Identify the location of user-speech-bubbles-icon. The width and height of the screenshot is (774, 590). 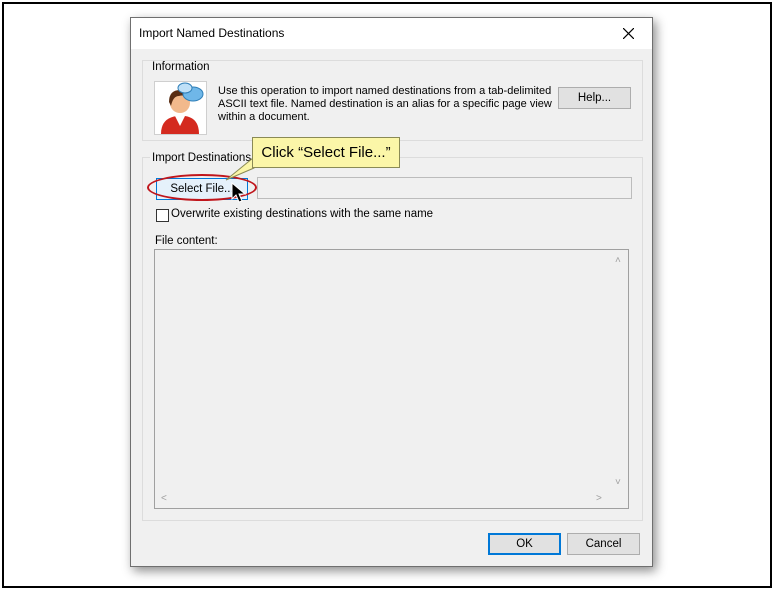
(180, 108).